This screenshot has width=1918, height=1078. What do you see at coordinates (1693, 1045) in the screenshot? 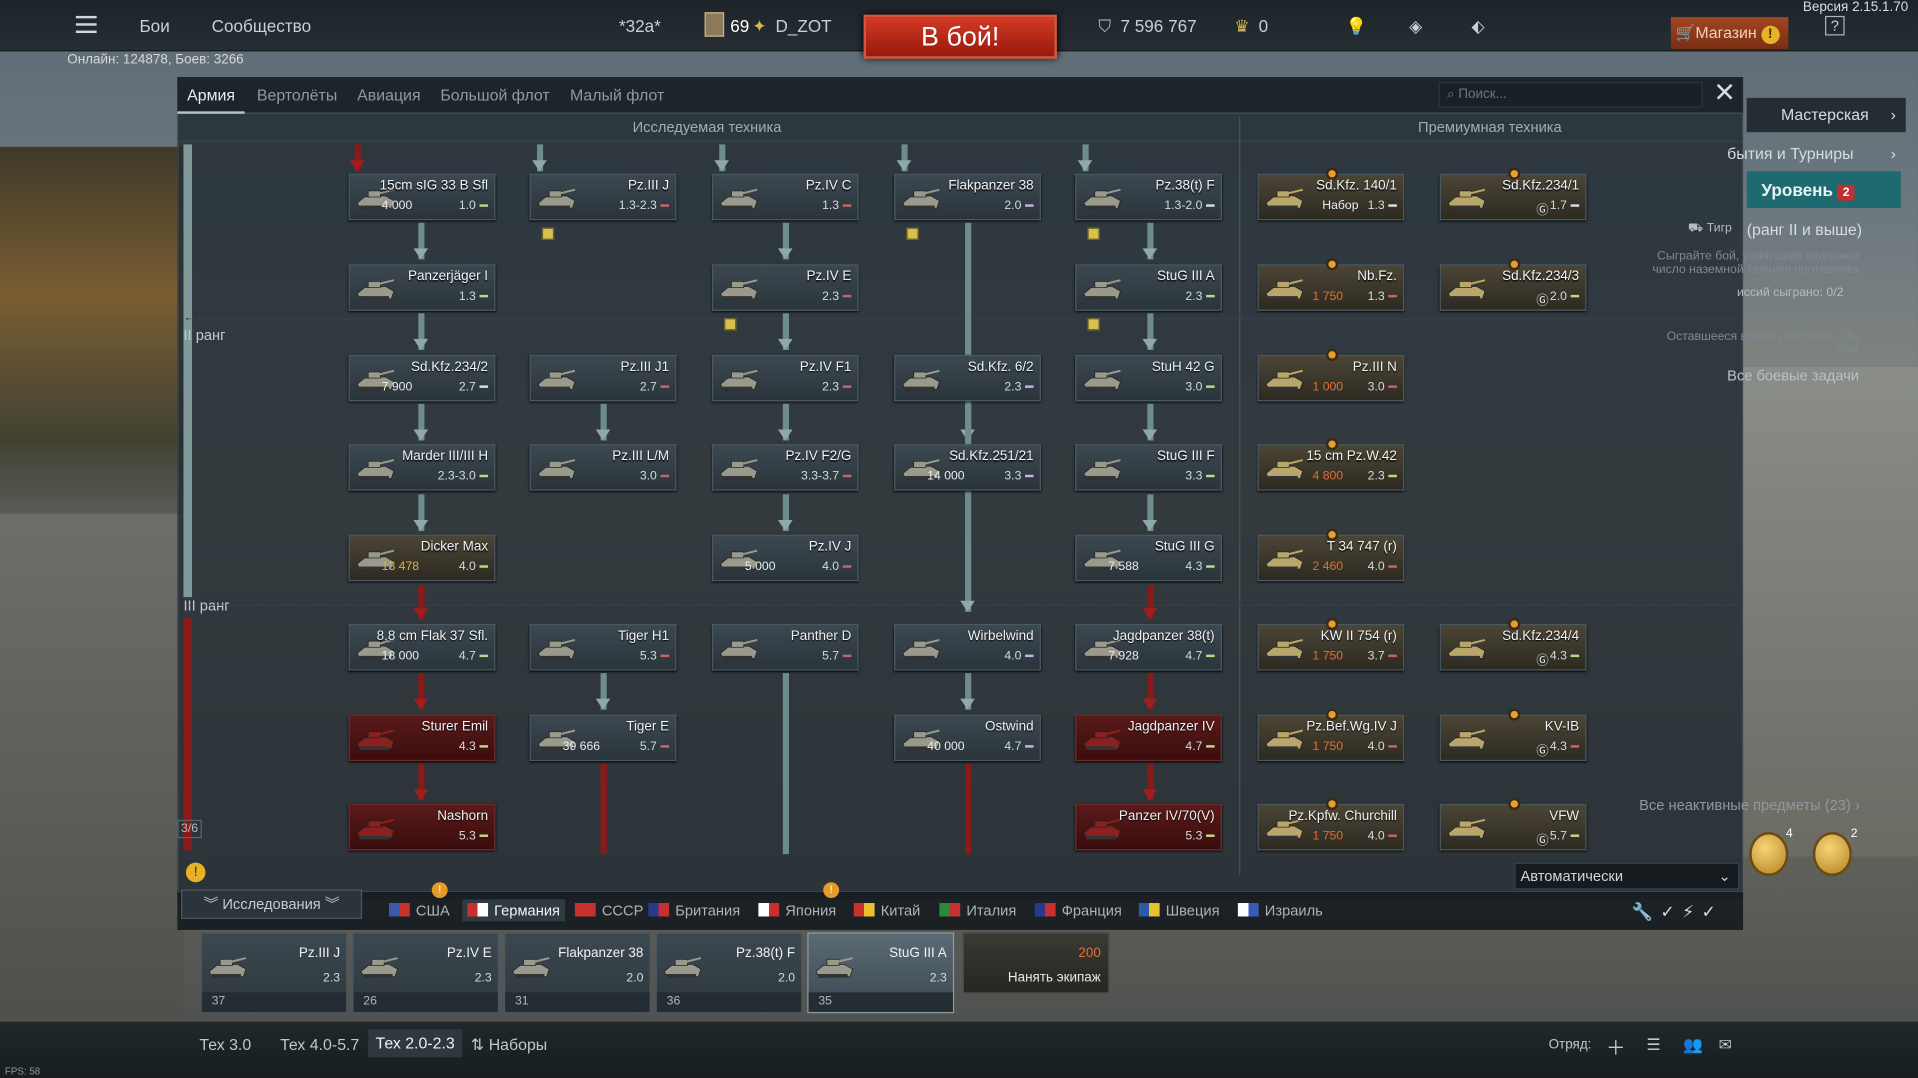
I see `contacts-icon: 👥` at bounding box center [1693, 1045].